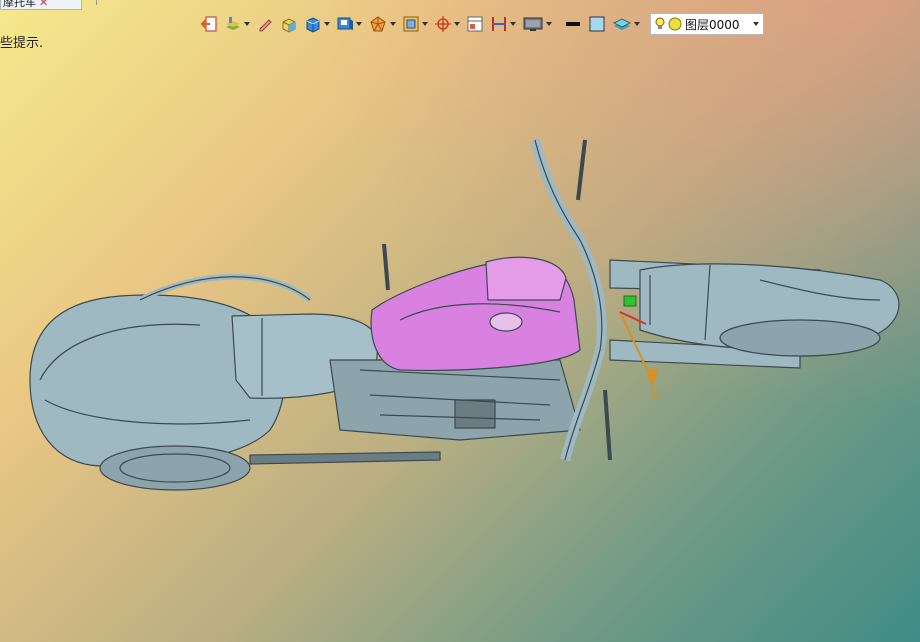  What do you see at coordinates (655, 396) in the screenshot?
I see `axis-label-x: X` at bounding box center [655, 396].